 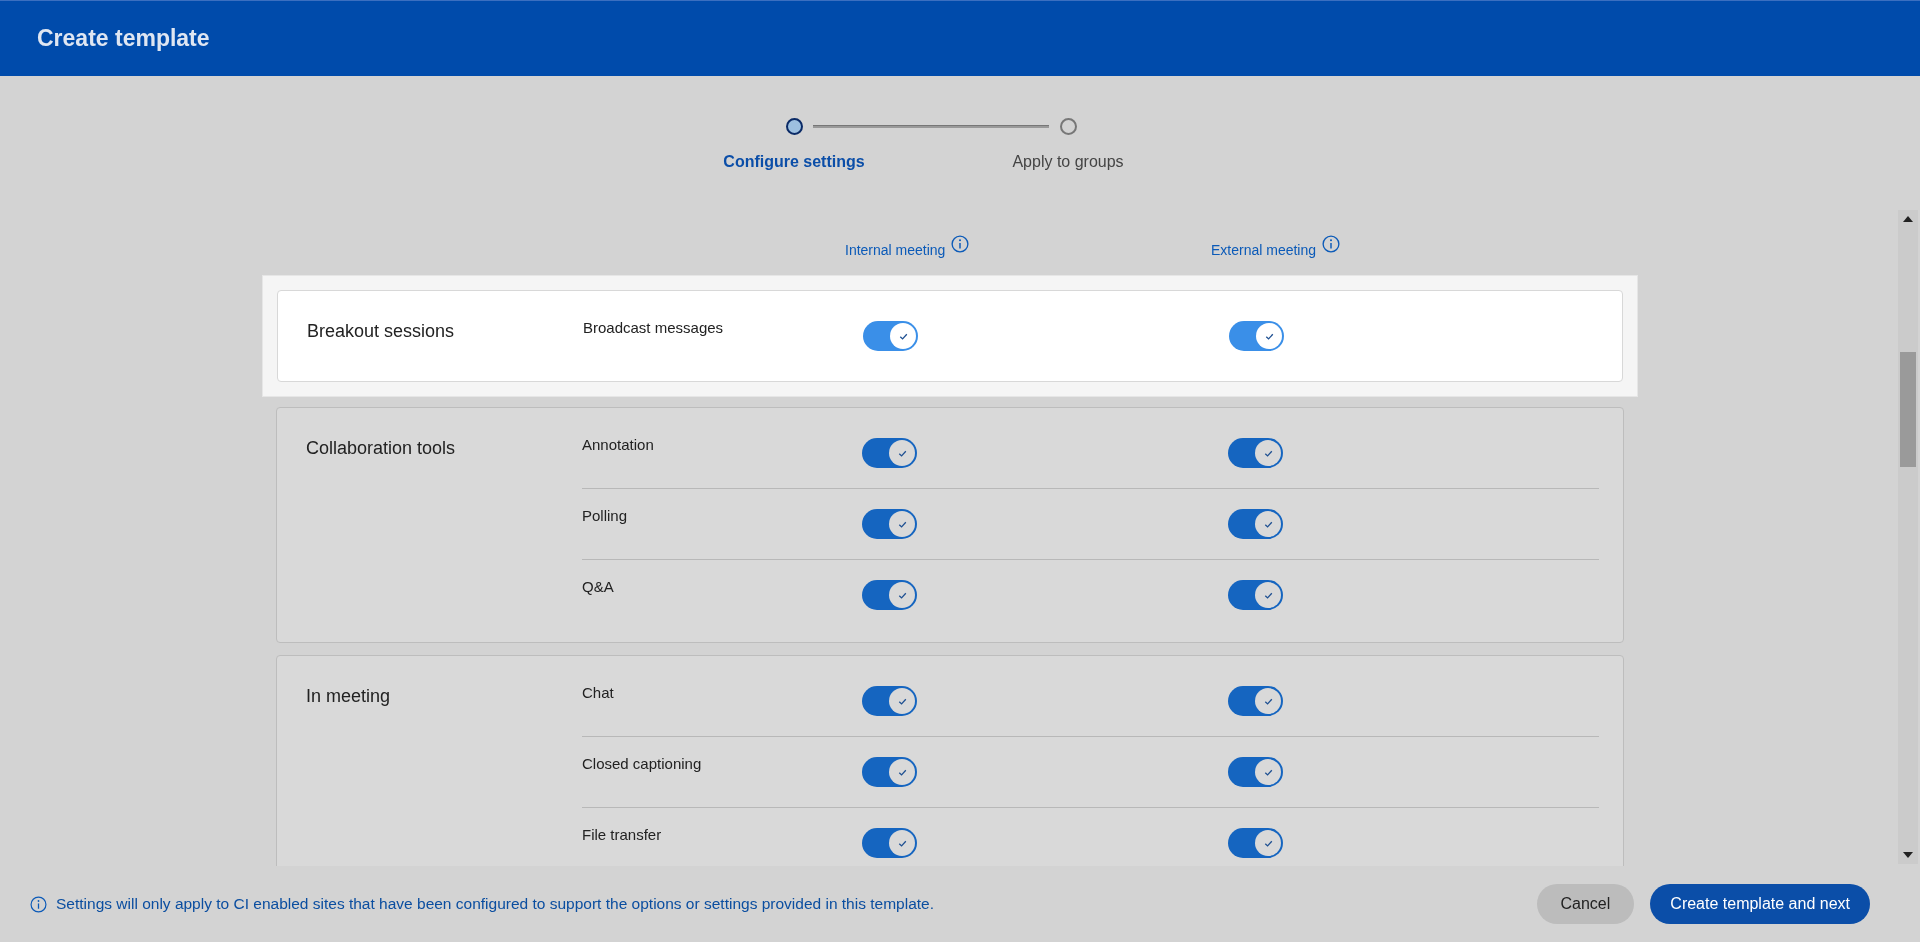 I want to click on step-label: Apply to groups, so click(x=1068, y=162).